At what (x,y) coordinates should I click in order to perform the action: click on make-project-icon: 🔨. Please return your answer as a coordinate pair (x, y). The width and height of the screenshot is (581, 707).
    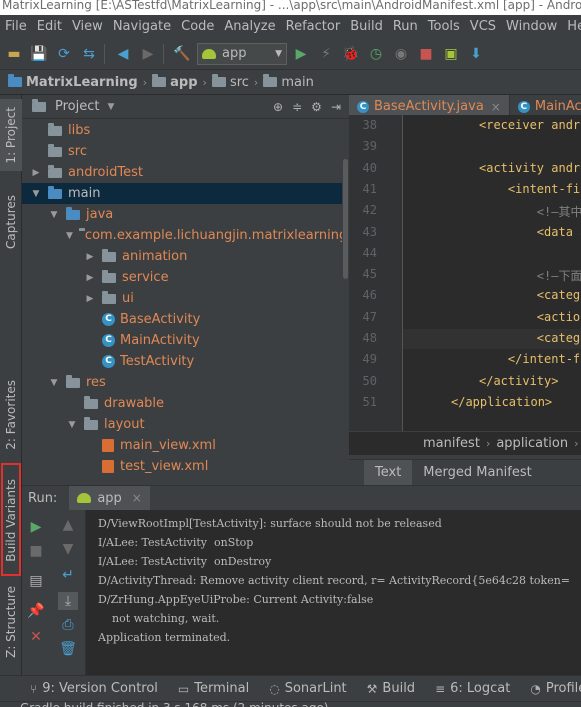
    Looking at the image, I should click on (182, 54).